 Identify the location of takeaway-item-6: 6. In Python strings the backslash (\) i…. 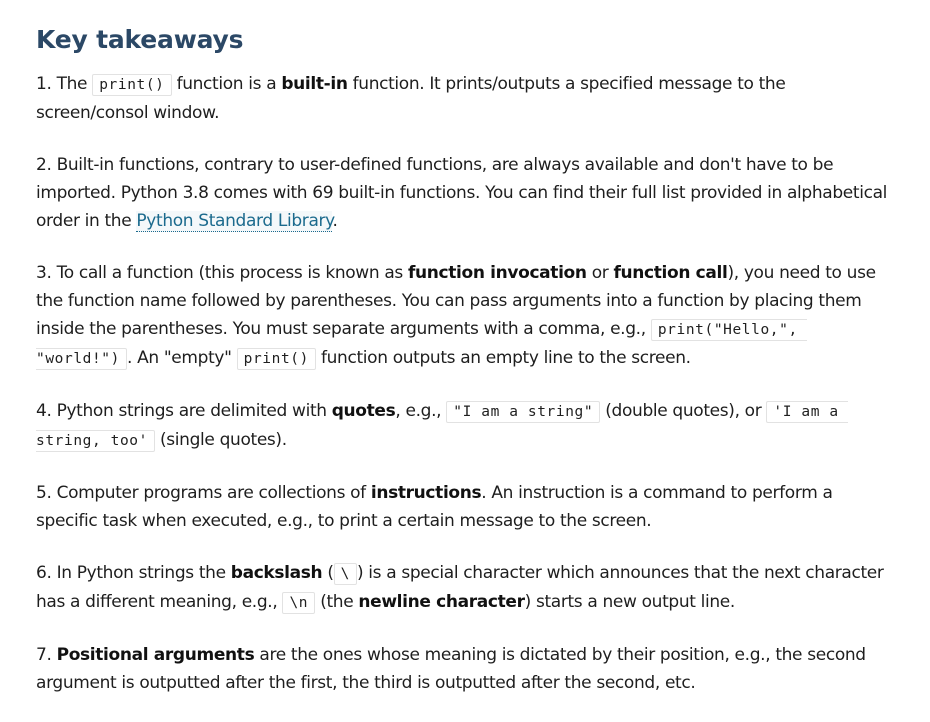
(465, 588).